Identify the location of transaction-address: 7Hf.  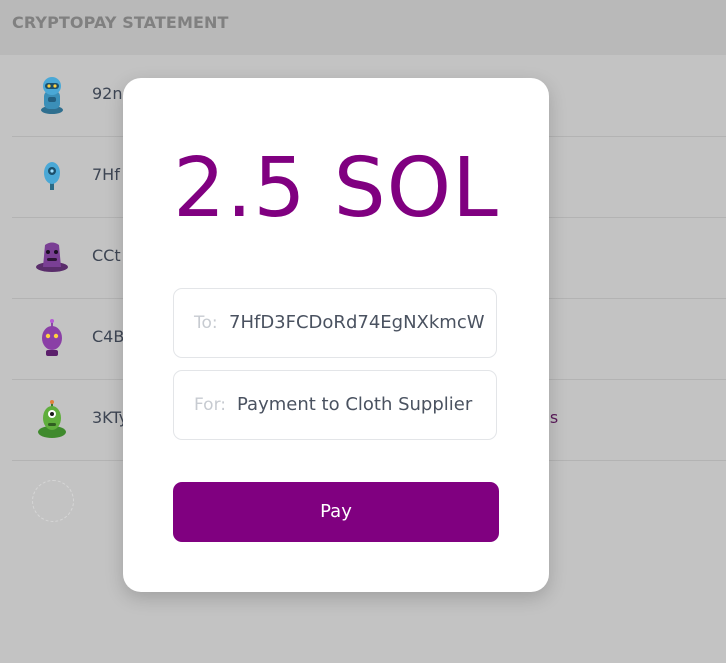
(106, 174).